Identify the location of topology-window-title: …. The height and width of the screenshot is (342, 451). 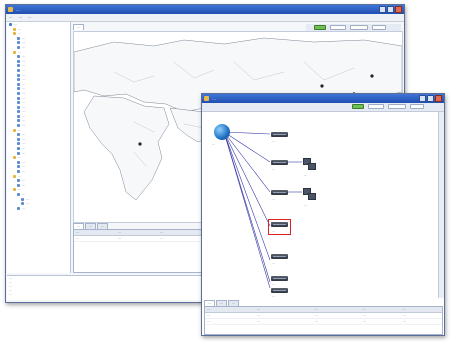
(214, 98).